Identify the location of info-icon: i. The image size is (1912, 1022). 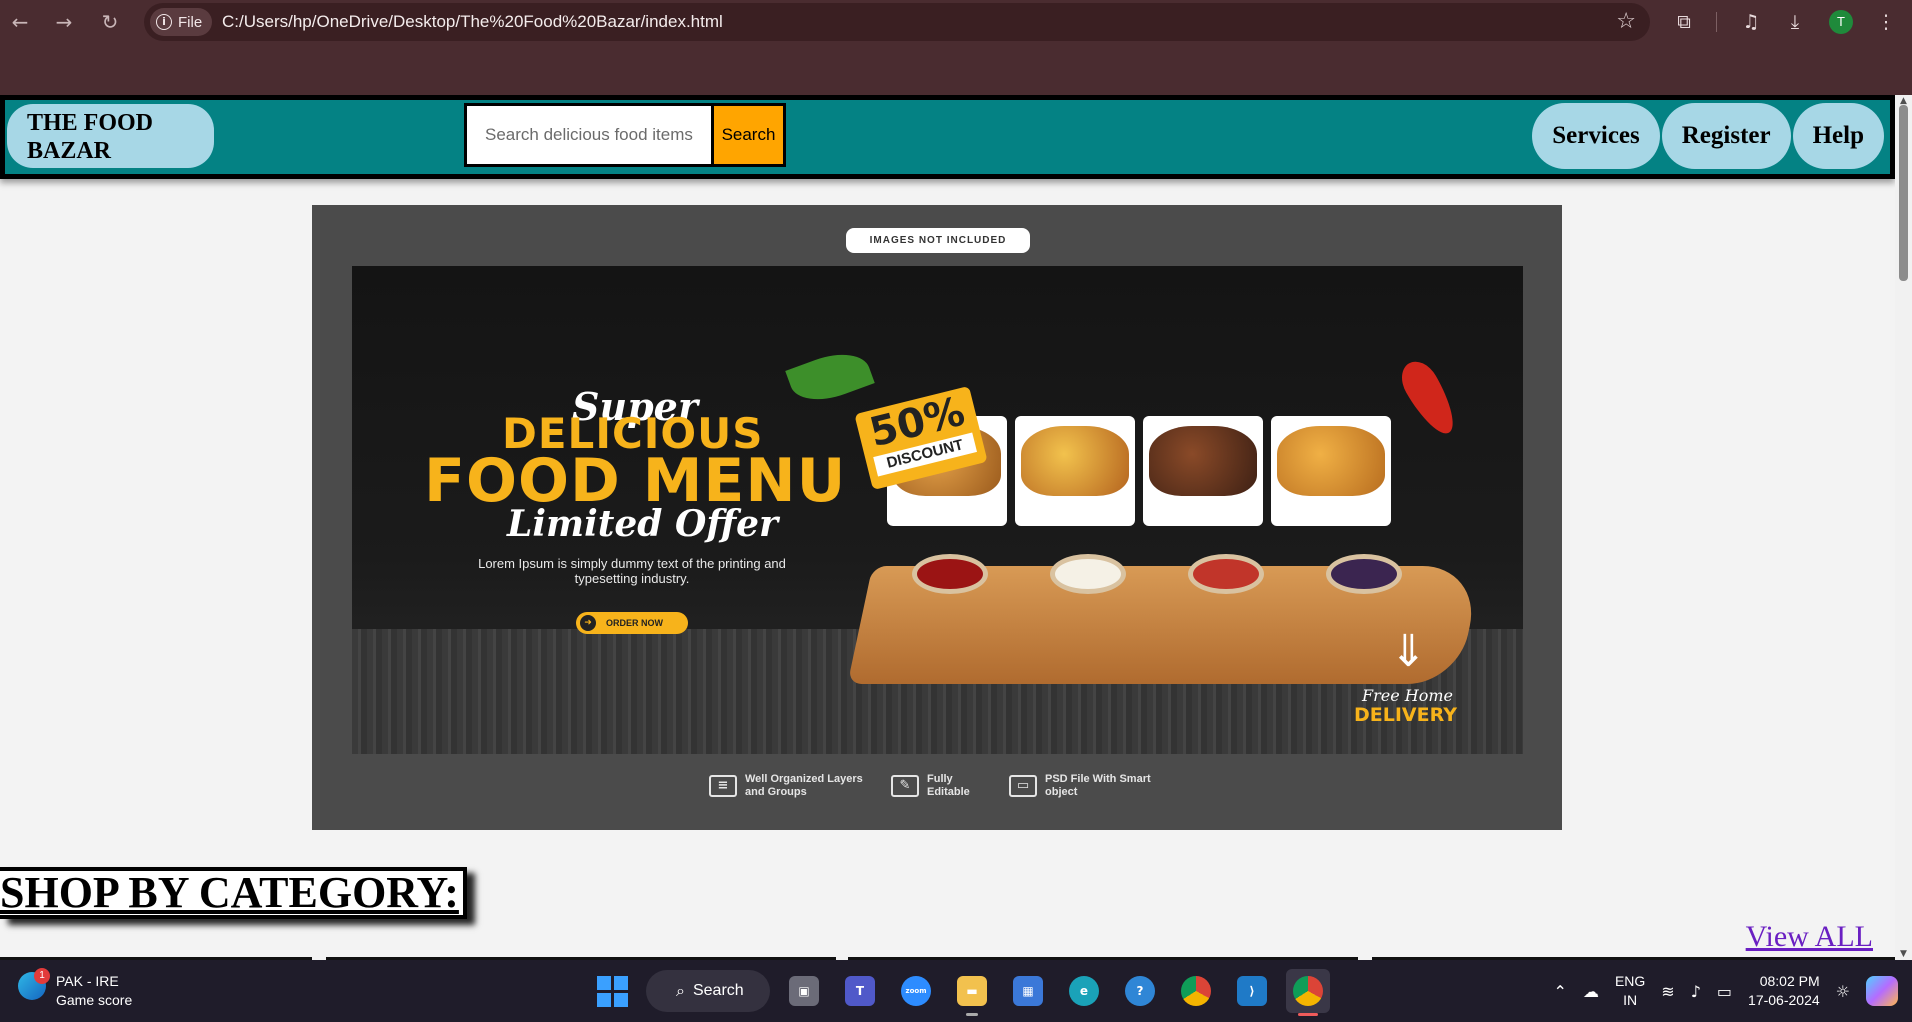
(164, 22).